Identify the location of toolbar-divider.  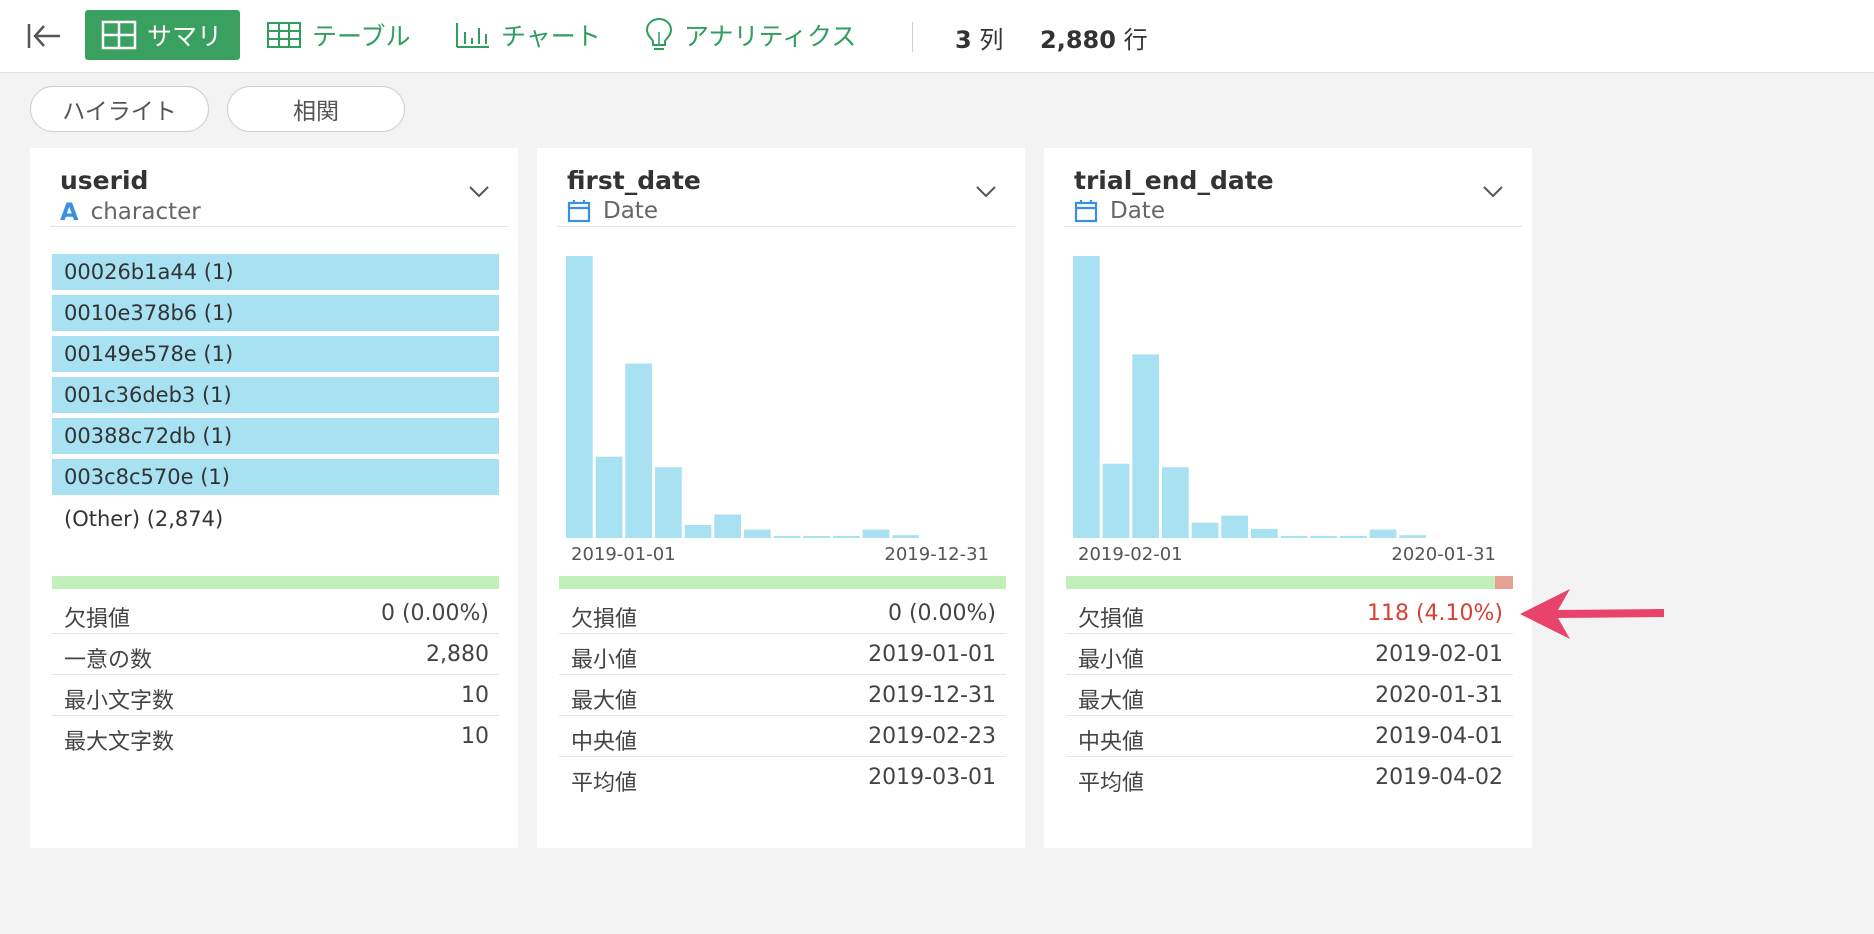
(912, 37).